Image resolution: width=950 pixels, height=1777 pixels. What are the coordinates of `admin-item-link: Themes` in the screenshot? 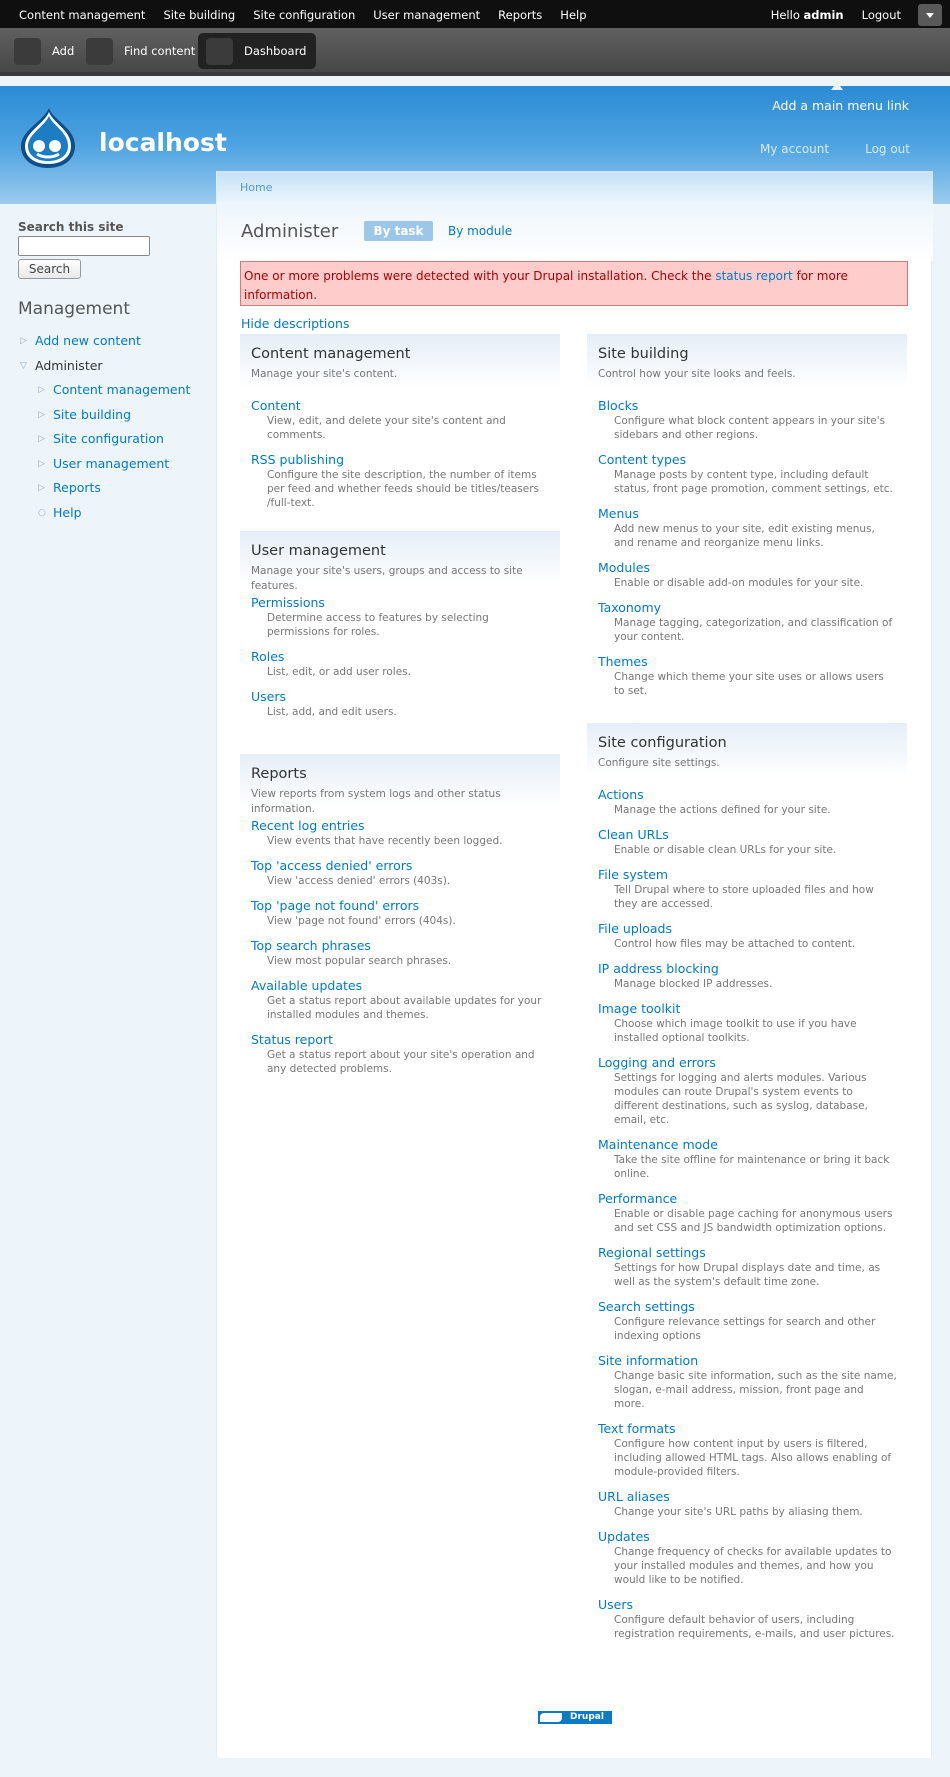 It's located at (752, 662).